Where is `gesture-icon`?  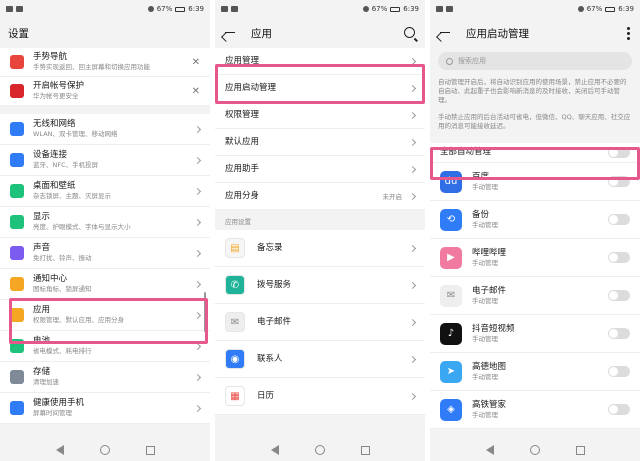
gesture-icon is located at coordinates (17, 62).